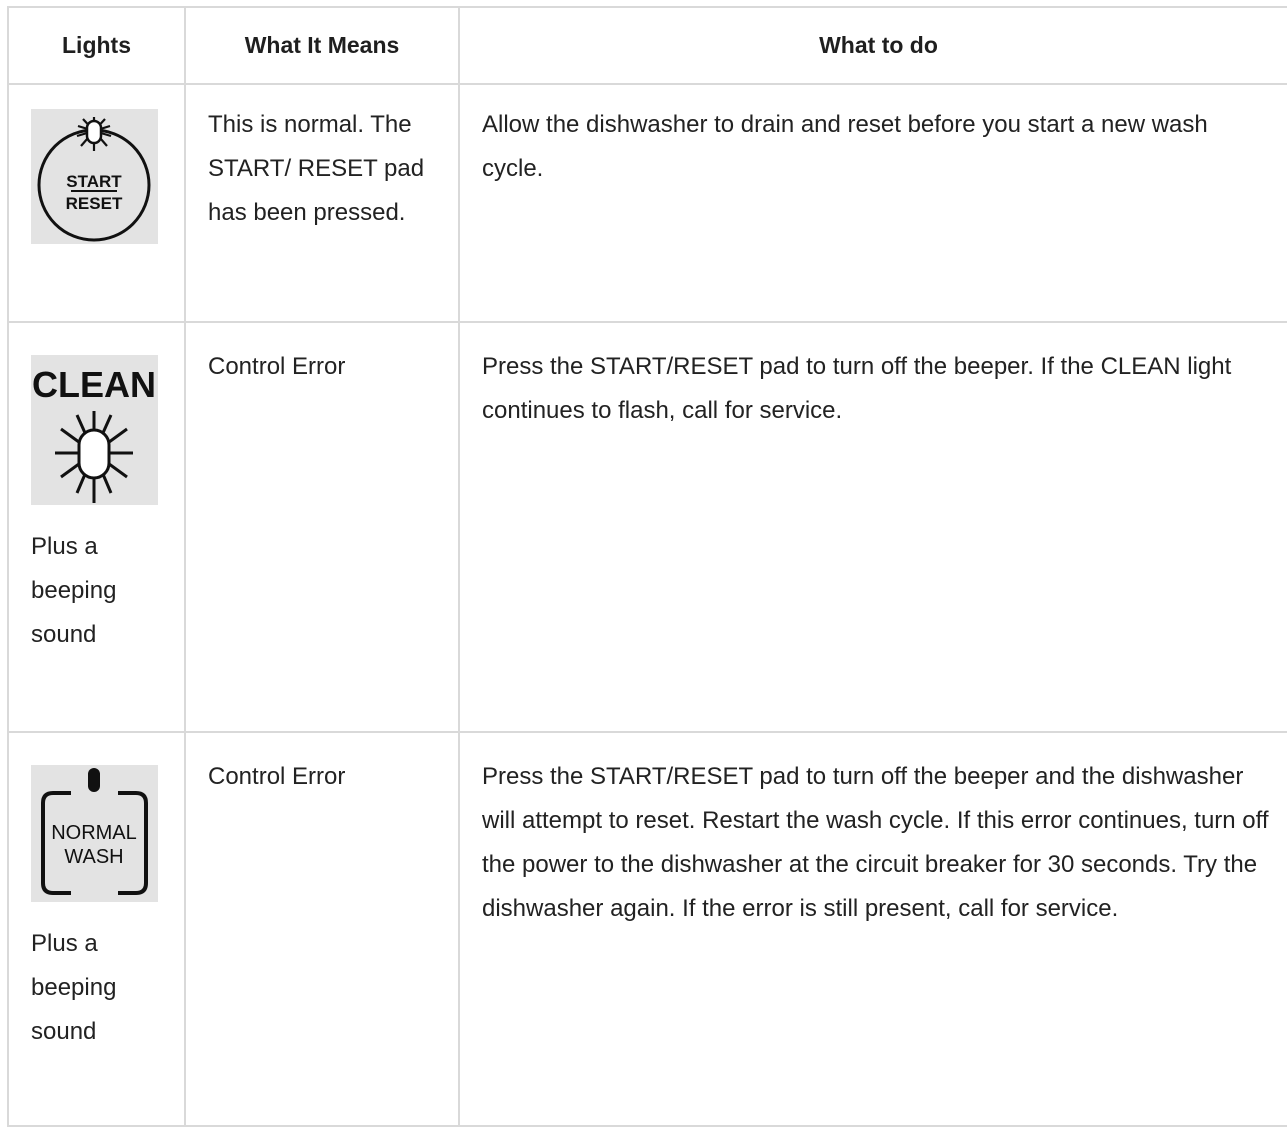 Image resolution: width=1287 pixels, height=1127 pixels. Describe the element at coordinates (93, 857) in the screenshot. I see `icon-label-wash: WASH` at that location.